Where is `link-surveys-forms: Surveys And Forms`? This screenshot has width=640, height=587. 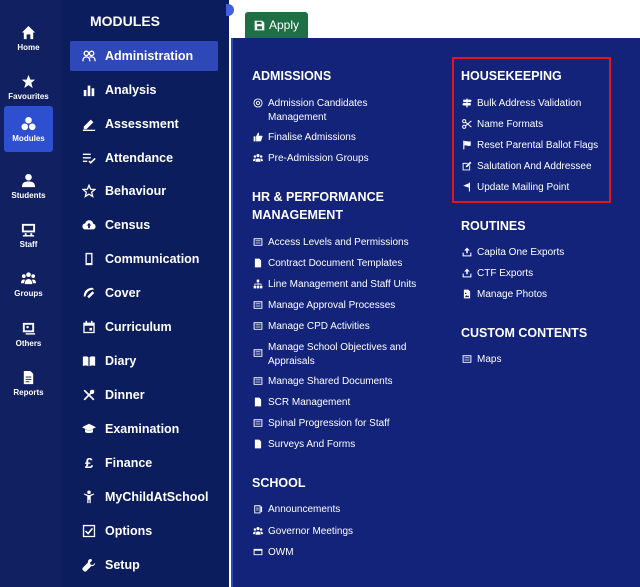 link-surveys-forms: Surveys And Forms is located at coordinates (304, 445).